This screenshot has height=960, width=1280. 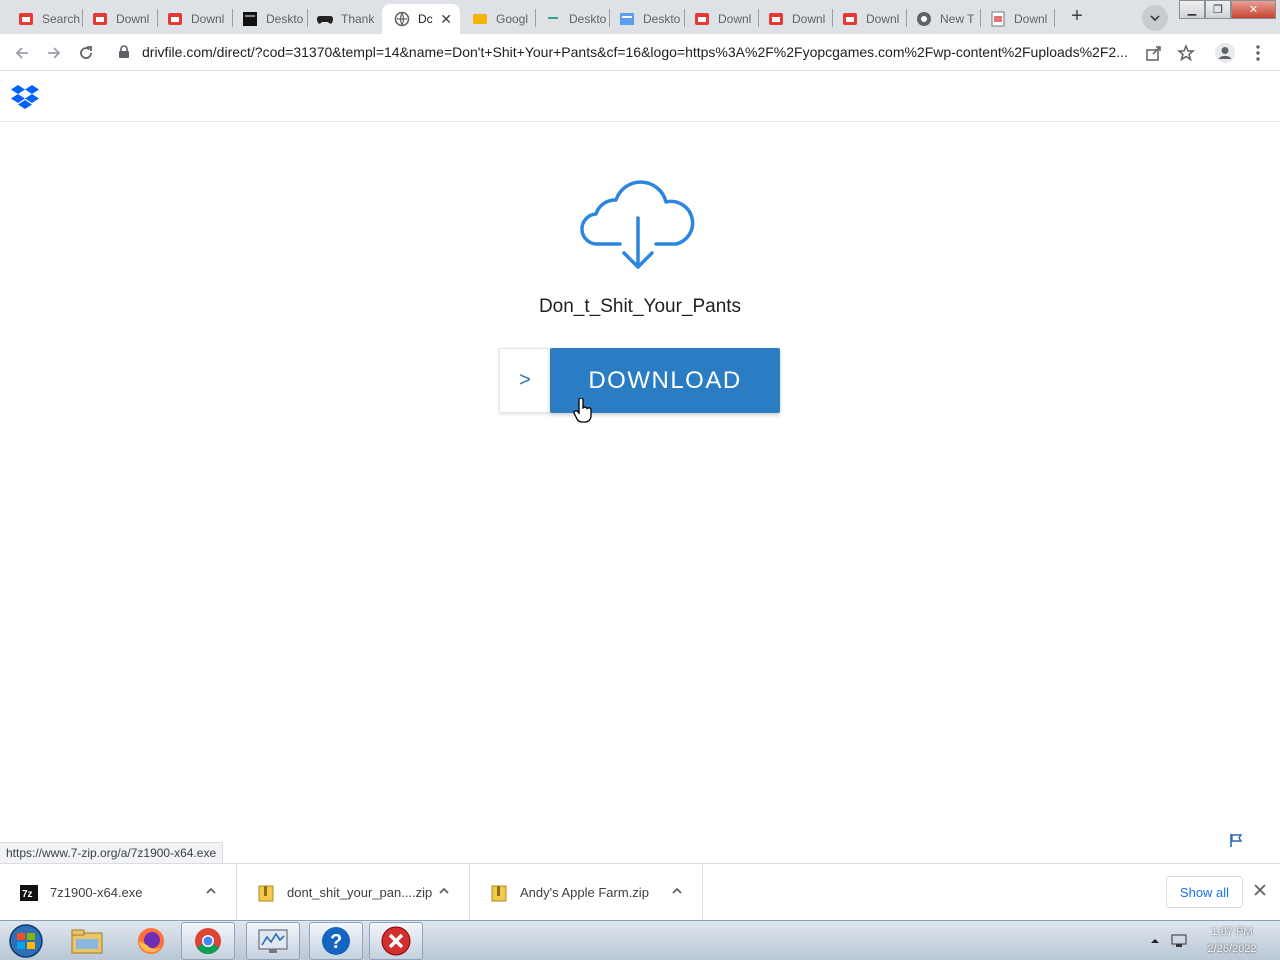 I want to click on error-icon, so click(x=396, y=941).